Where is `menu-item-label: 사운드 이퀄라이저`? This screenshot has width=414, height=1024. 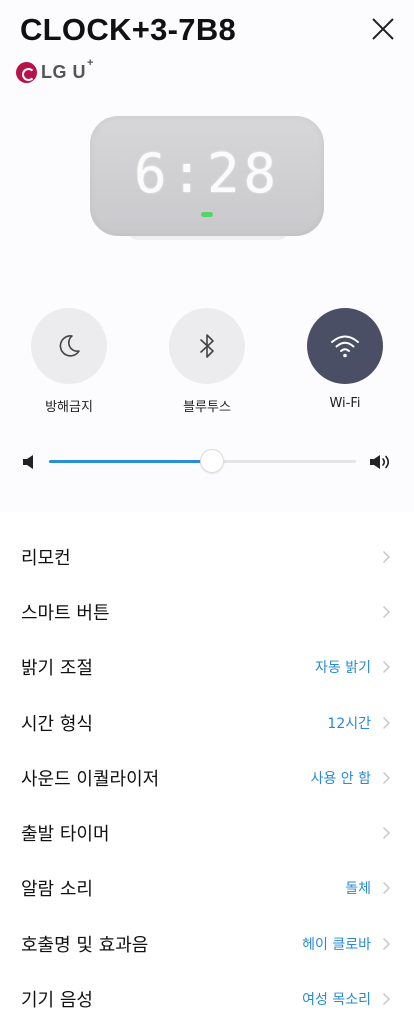 menu-item-label: 사운드 이퀄라이저 is located at coordinates (90, 779).